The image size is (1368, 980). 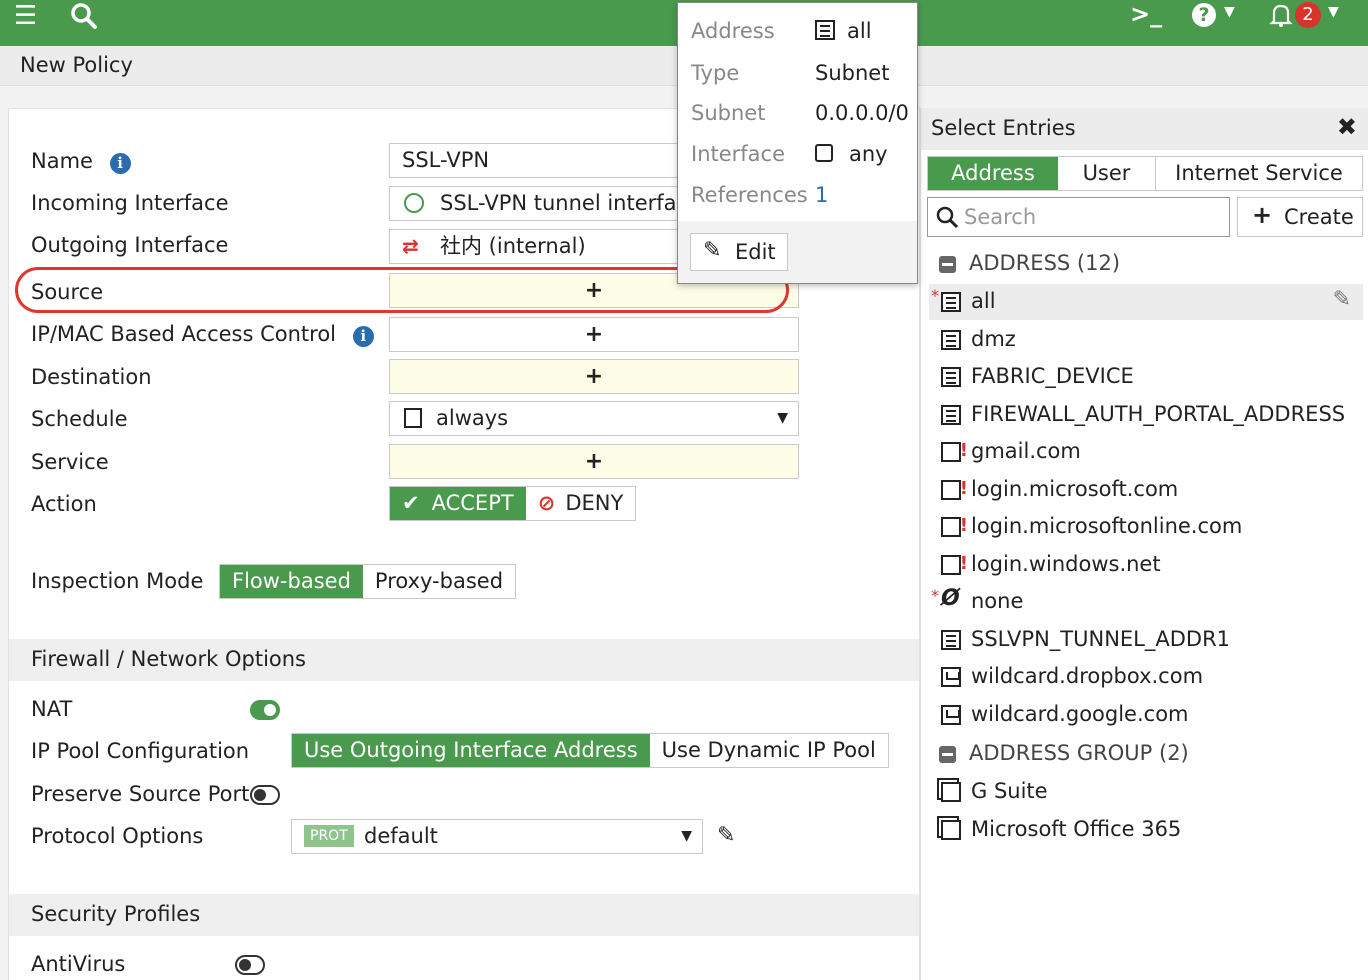 I want to click on interface-icon, so click(x=824, y=153).